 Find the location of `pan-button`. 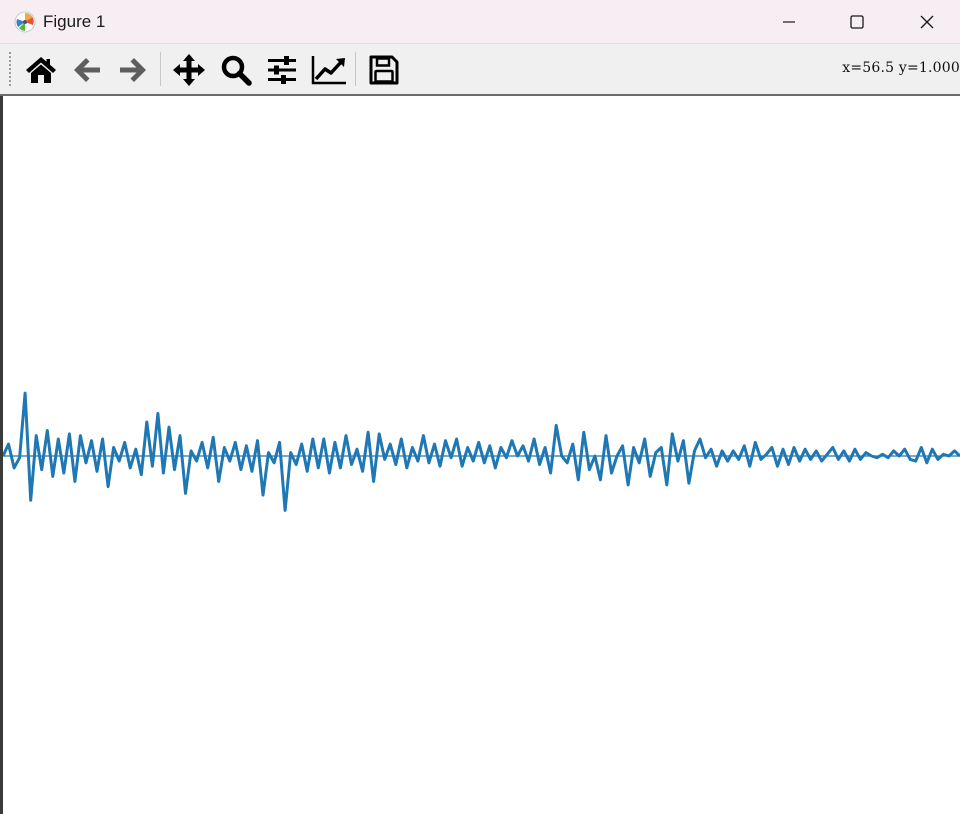

pan-button is located at coordinates (189, 70).